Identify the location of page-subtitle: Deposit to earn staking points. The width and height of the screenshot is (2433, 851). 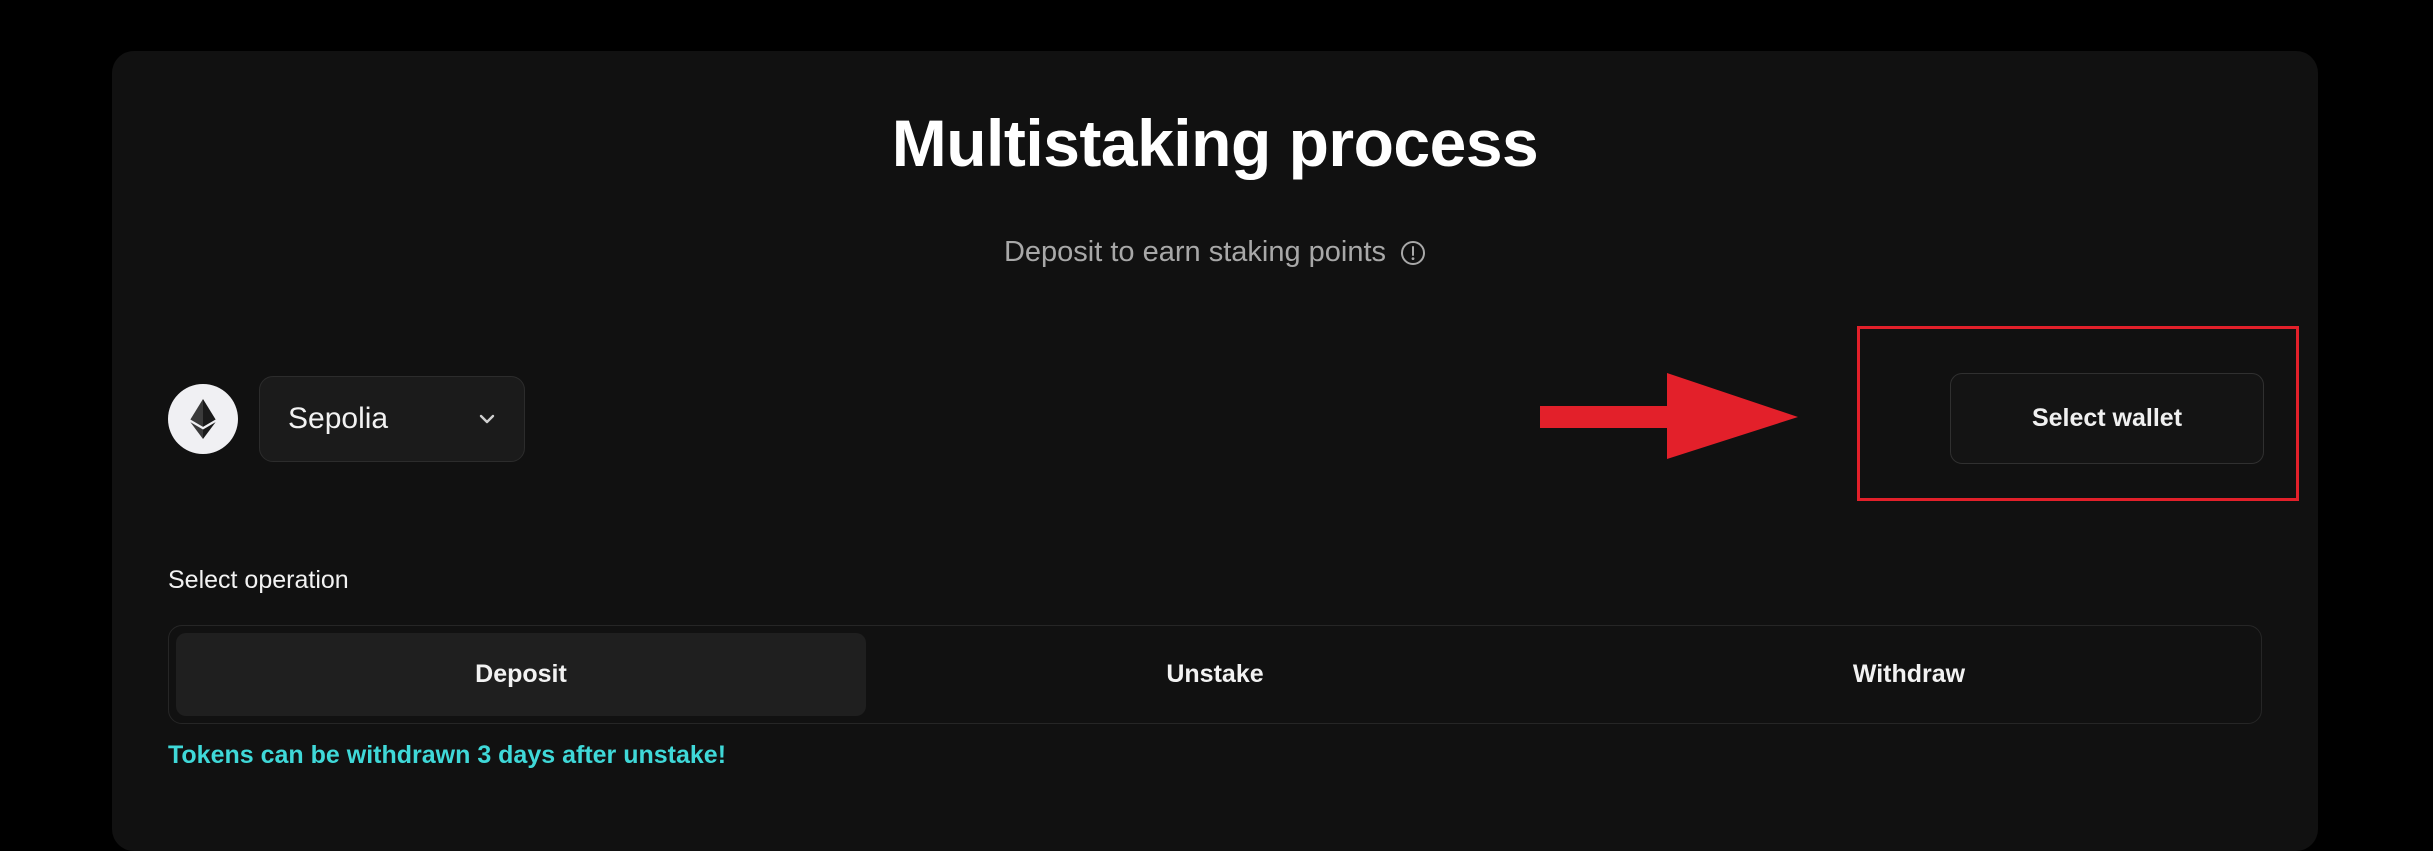
(1215, 252).